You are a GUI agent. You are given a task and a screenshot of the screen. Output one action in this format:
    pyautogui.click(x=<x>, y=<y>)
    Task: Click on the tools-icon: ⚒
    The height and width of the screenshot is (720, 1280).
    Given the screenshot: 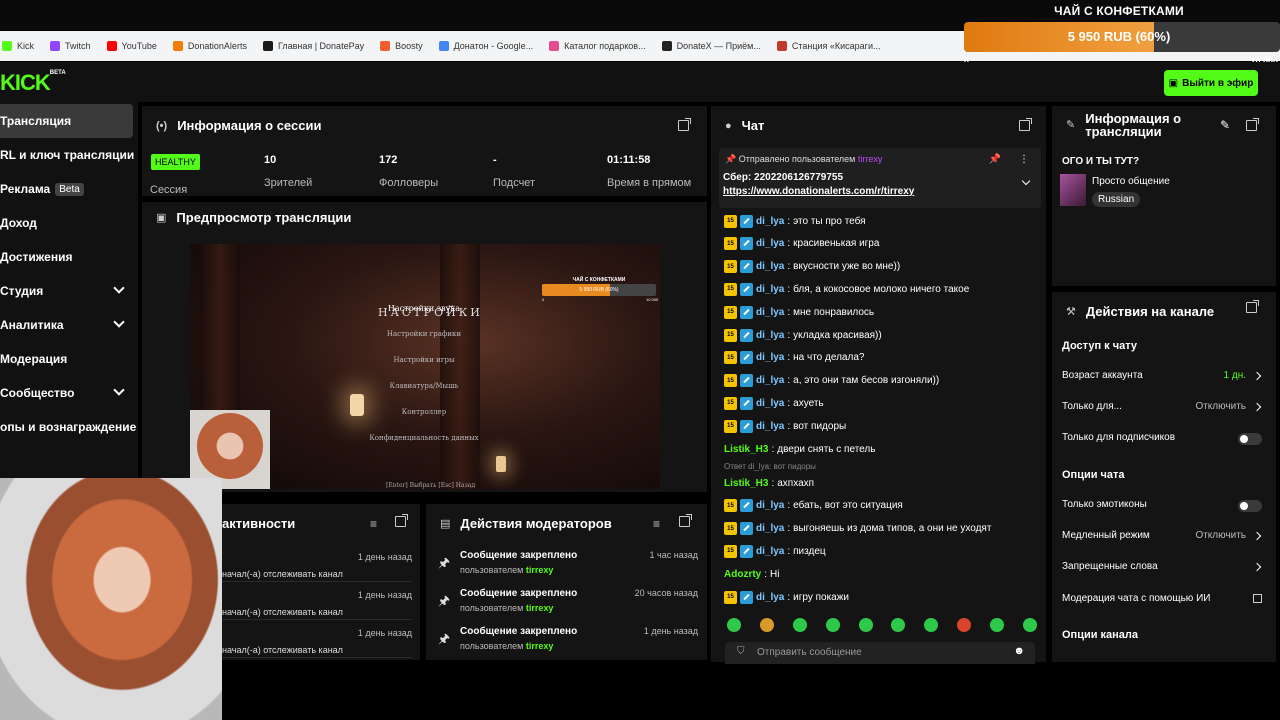 What is the action you would take?
    pyautogui.click(x=1071, y=312)
    